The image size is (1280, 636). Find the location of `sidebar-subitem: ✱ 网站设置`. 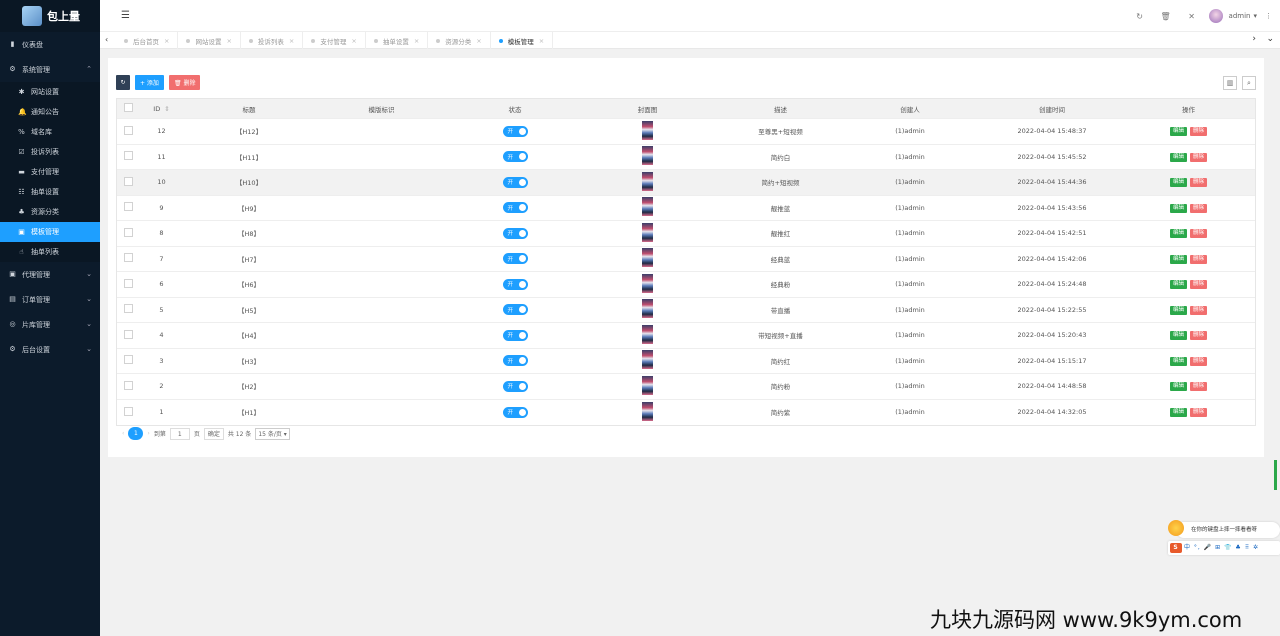

sidebar-subitem: ✱ 网站设置 is located at coordinates (50, 92).